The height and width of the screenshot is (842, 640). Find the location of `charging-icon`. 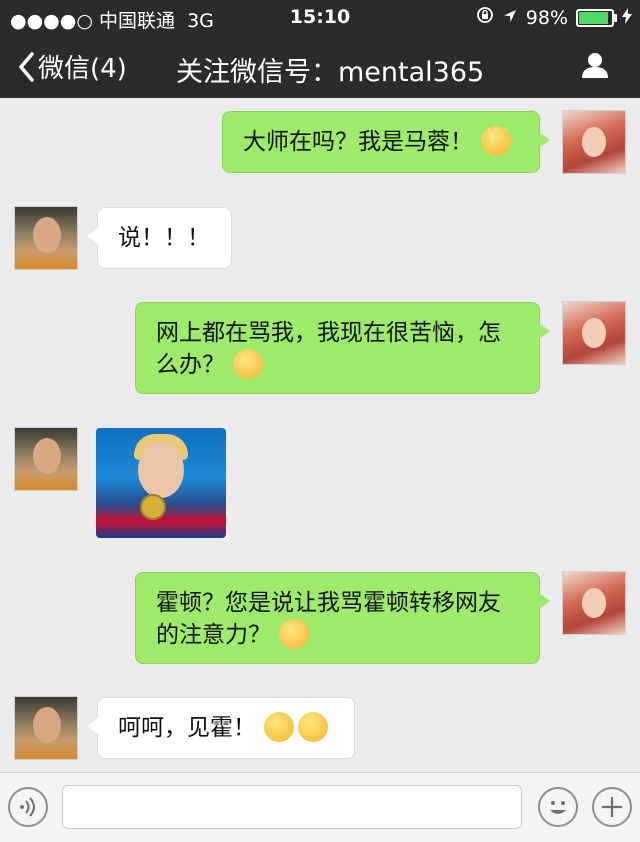

charging-icon is located at coordinates (627, 18).